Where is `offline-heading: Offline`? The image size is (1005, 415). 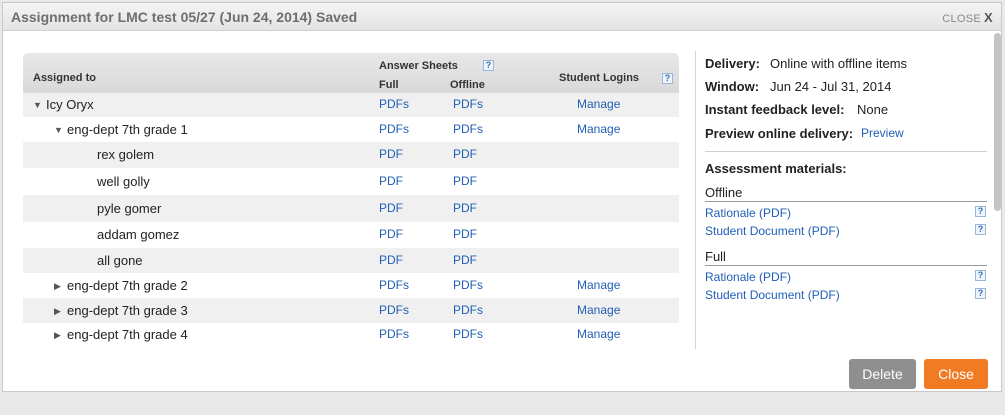 offline-heading: Offline is located at coordinates (724, 192).